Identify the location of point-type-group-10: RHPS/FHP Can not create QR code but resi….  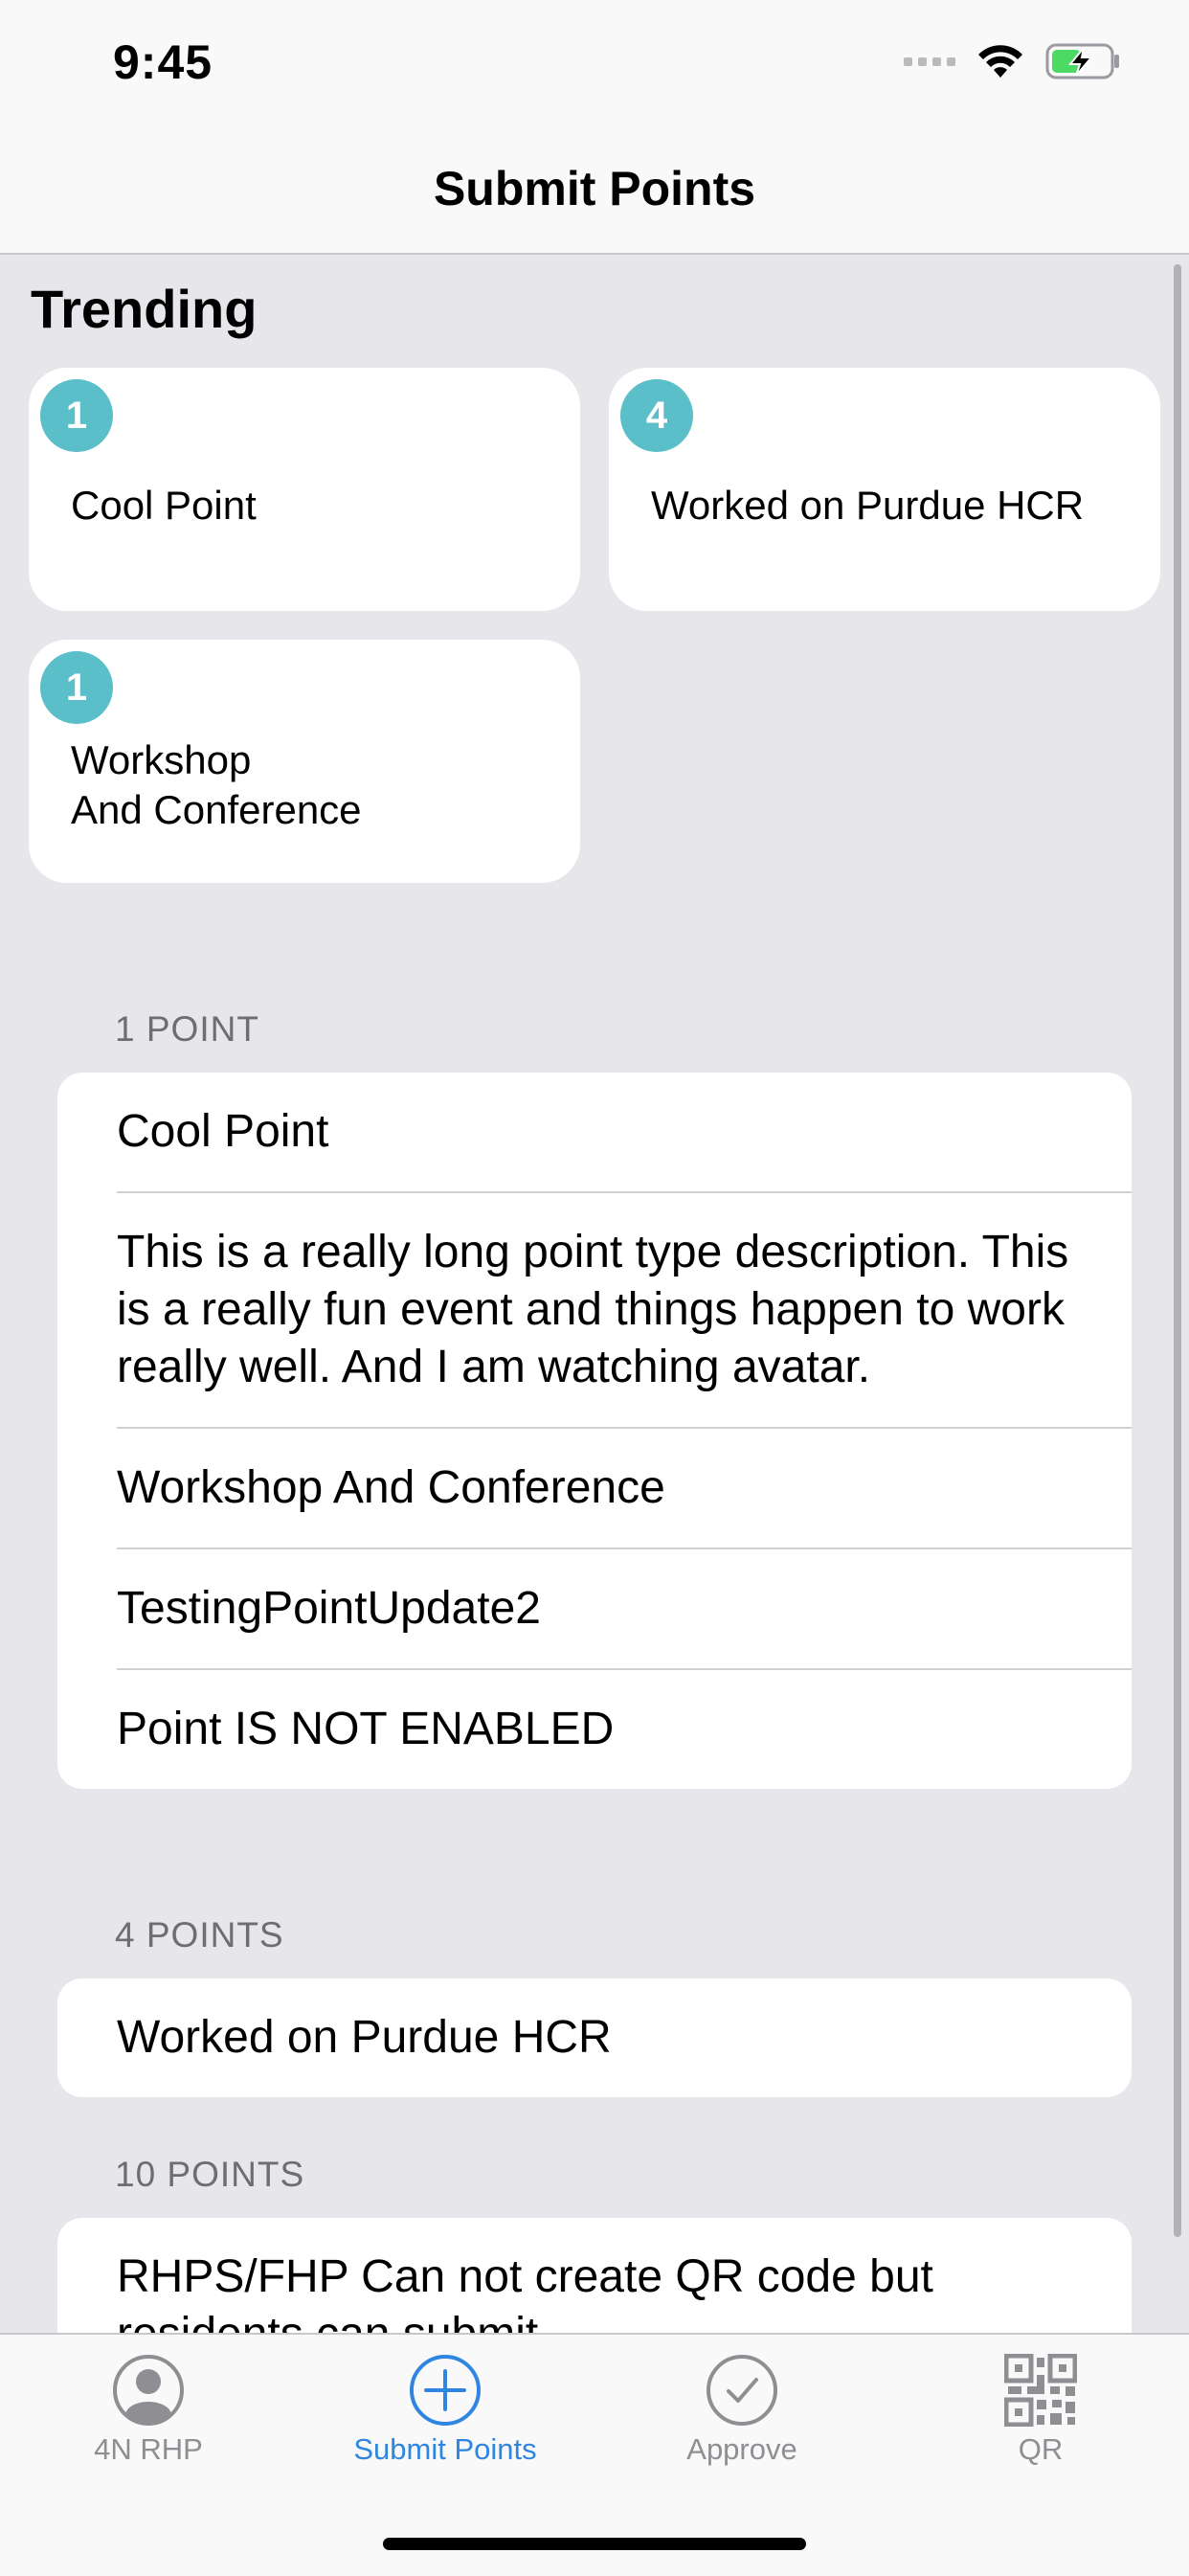
(594, 2275).